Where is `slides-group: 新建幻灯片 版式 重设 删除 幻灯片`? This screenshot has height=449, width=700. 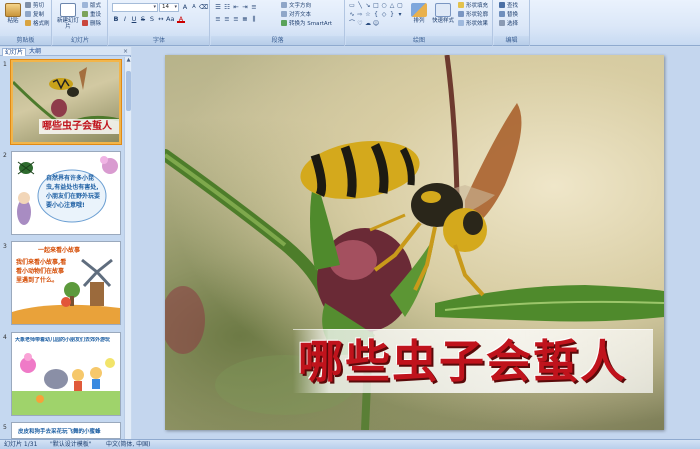 slides-group: 新建幻灯片 版式 重设 删除 幻灯片 is located at coordinates (80, 23).